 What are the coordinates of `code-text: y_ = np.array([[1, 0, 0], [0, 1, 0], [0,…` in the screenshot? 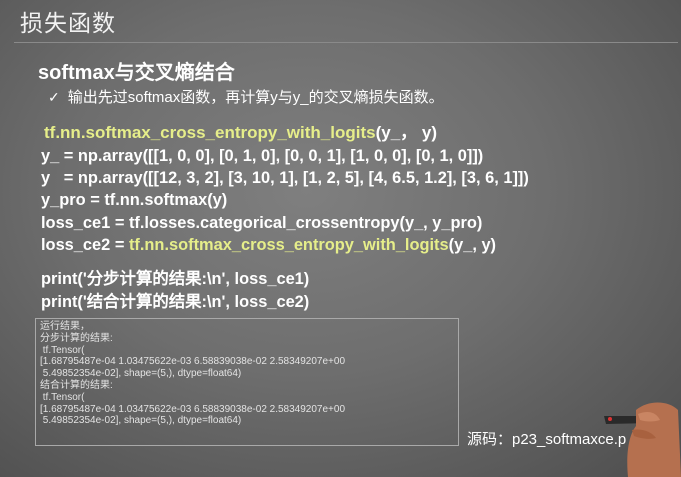 It's located at (262, 156).